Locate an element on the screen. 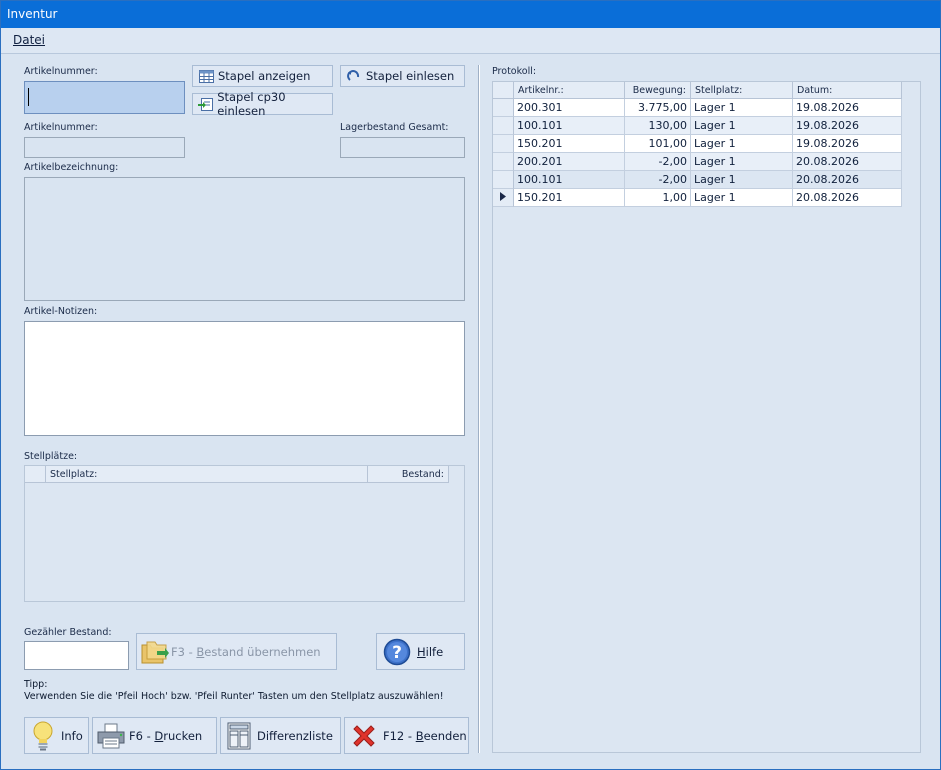 The width and height of the screenshot is (941, 770). stapel-cp30-einlesen-button: Stapel cp30 einlesen is located at coordinates (262, 104).